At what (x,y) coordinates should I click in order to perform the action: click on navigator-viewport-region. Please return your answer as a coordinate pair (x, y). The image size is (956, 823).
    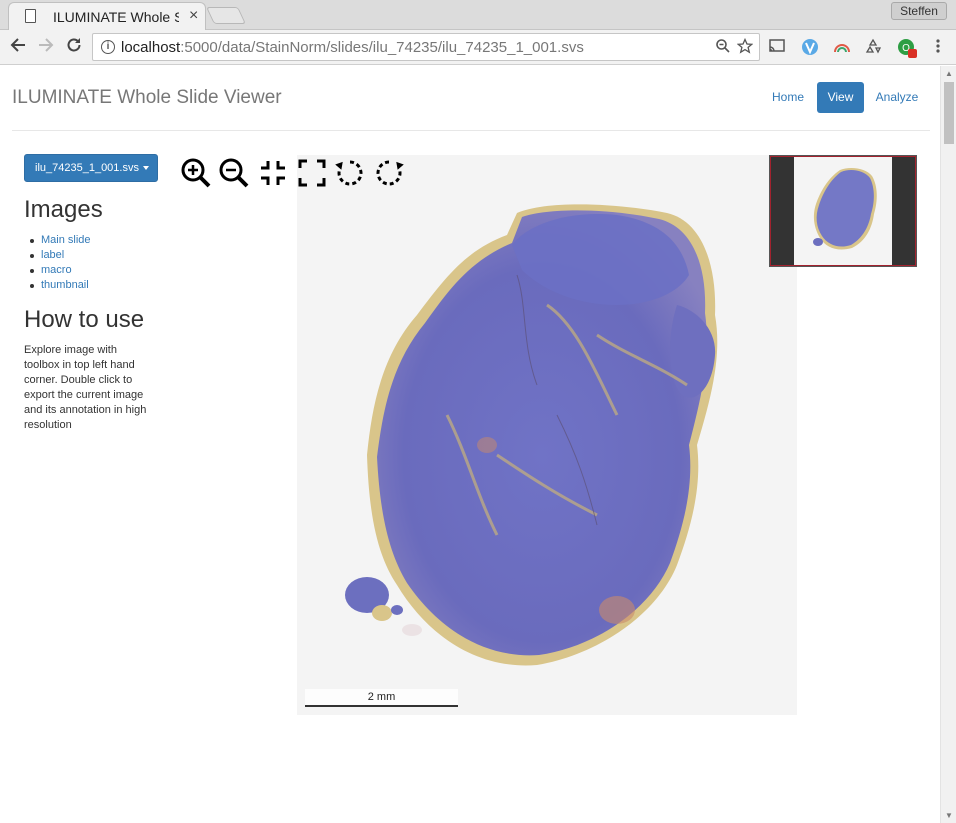
    Looking at the image, I should click on (843, 211).